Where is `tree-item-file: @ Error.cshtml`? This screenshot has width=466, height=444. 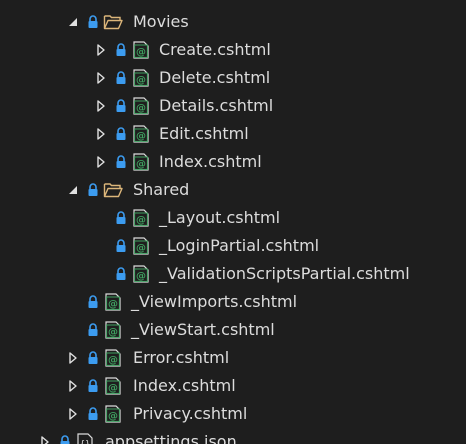
tree-item-file: @ Error.cshtml is located at coordinates (233, 358).